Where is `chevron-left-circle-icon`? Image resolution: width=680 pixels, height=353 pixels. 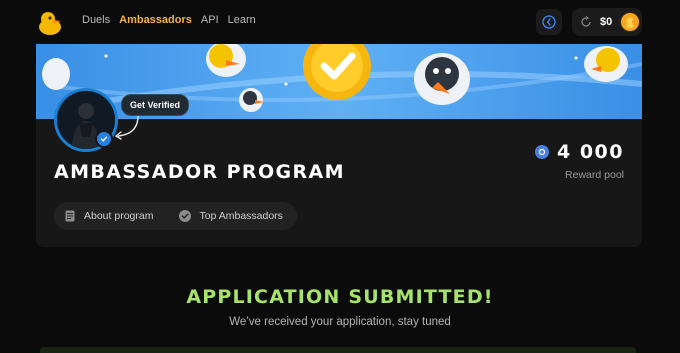 chevron-left-circle-icon is located at coordinates (549, 22).